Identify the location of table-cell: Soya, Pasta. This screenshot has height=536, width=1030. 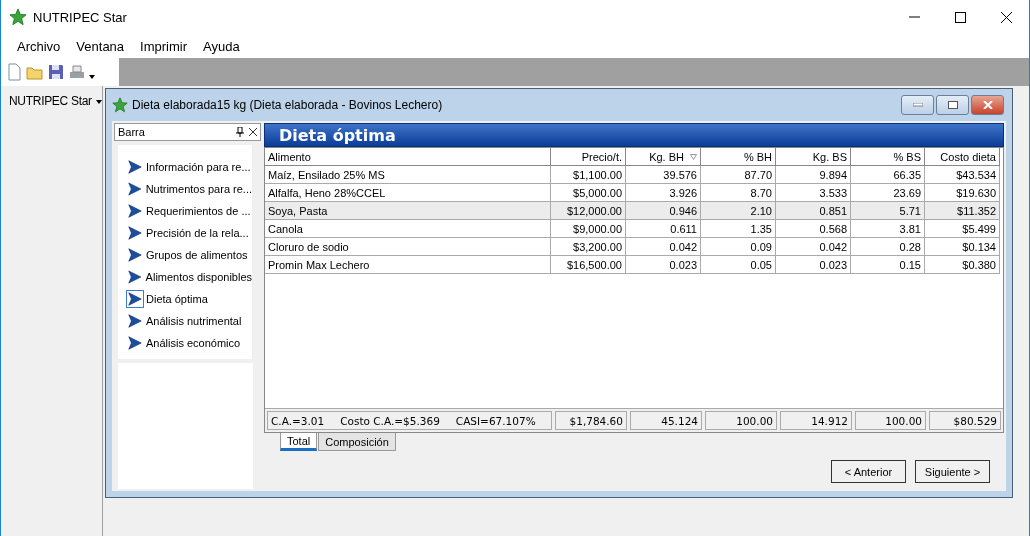
(408, 211).